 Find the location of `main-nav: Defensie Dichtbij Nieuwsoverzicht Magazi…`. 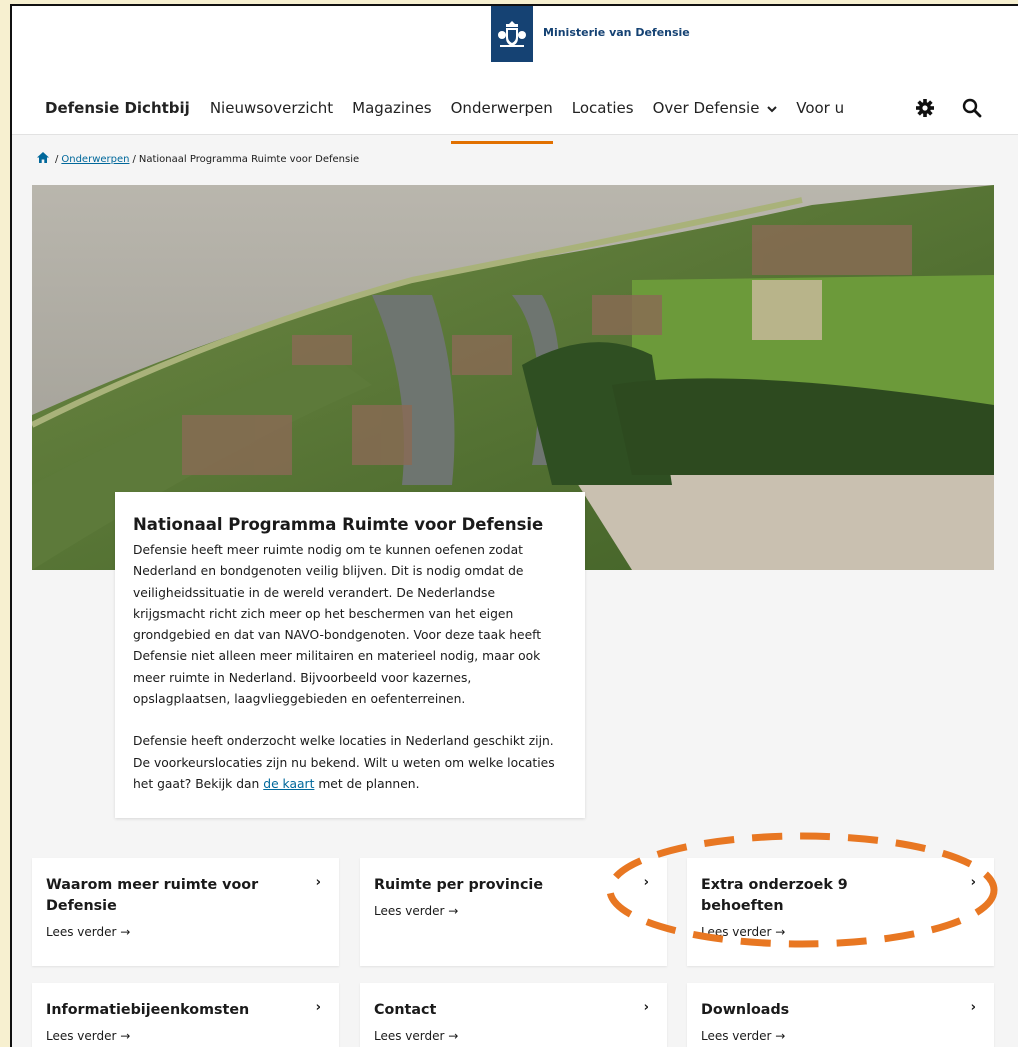

main-nav: Defensie Dichtbij Nieuwsoverzicht Magazi… is located at coordinates (454, 118).